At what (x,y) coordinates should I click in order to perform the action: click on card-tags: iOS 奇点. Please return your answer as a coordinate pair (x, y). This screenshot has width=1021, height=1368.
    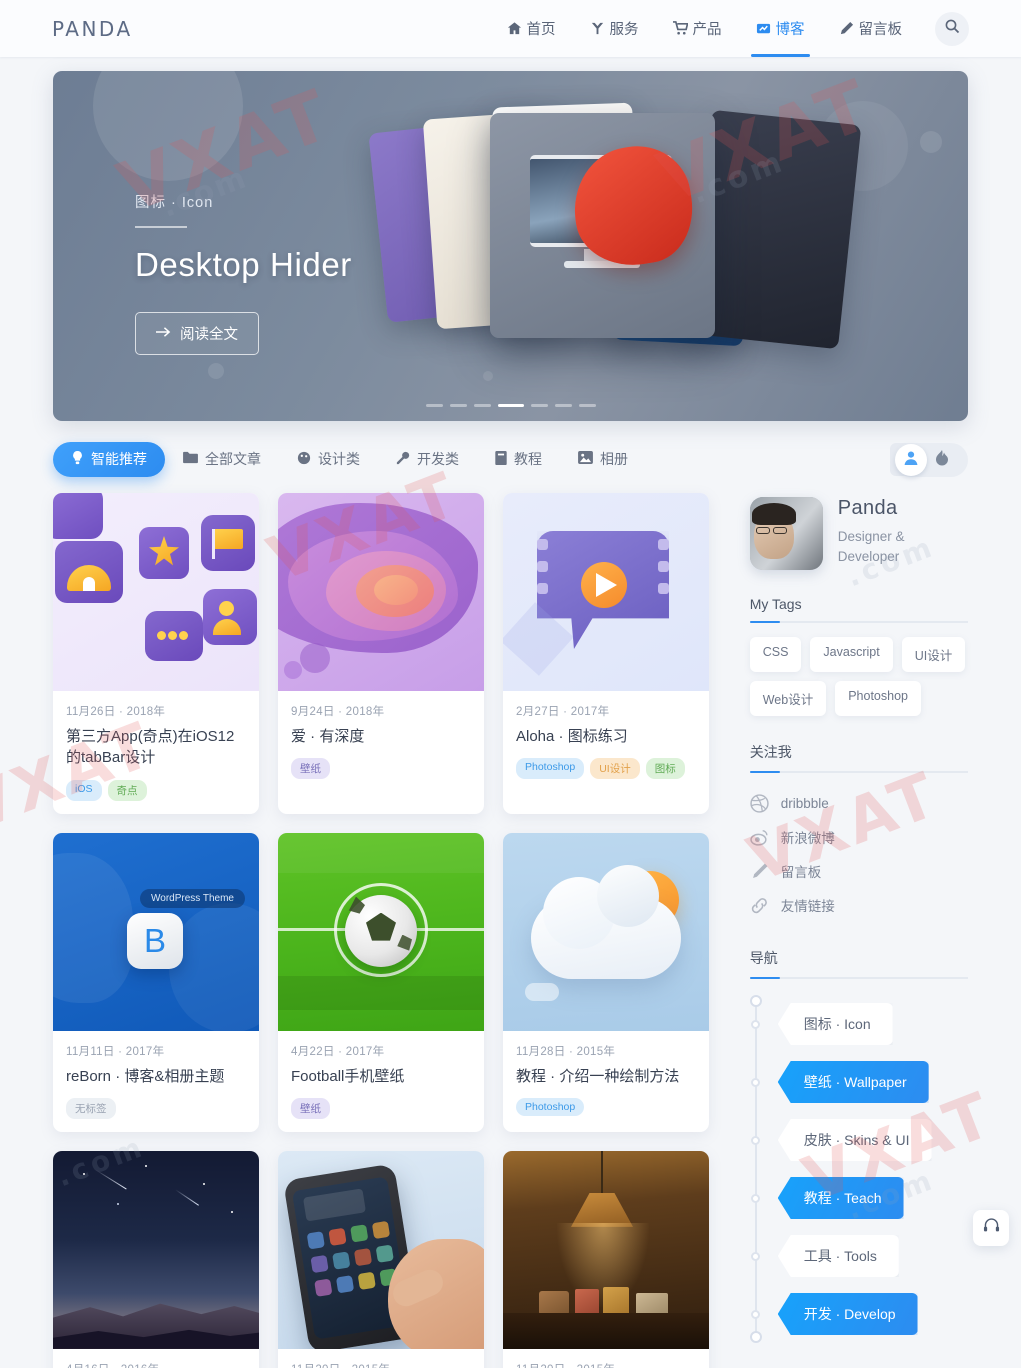
    Looking at the image, I should click on (156, 790).